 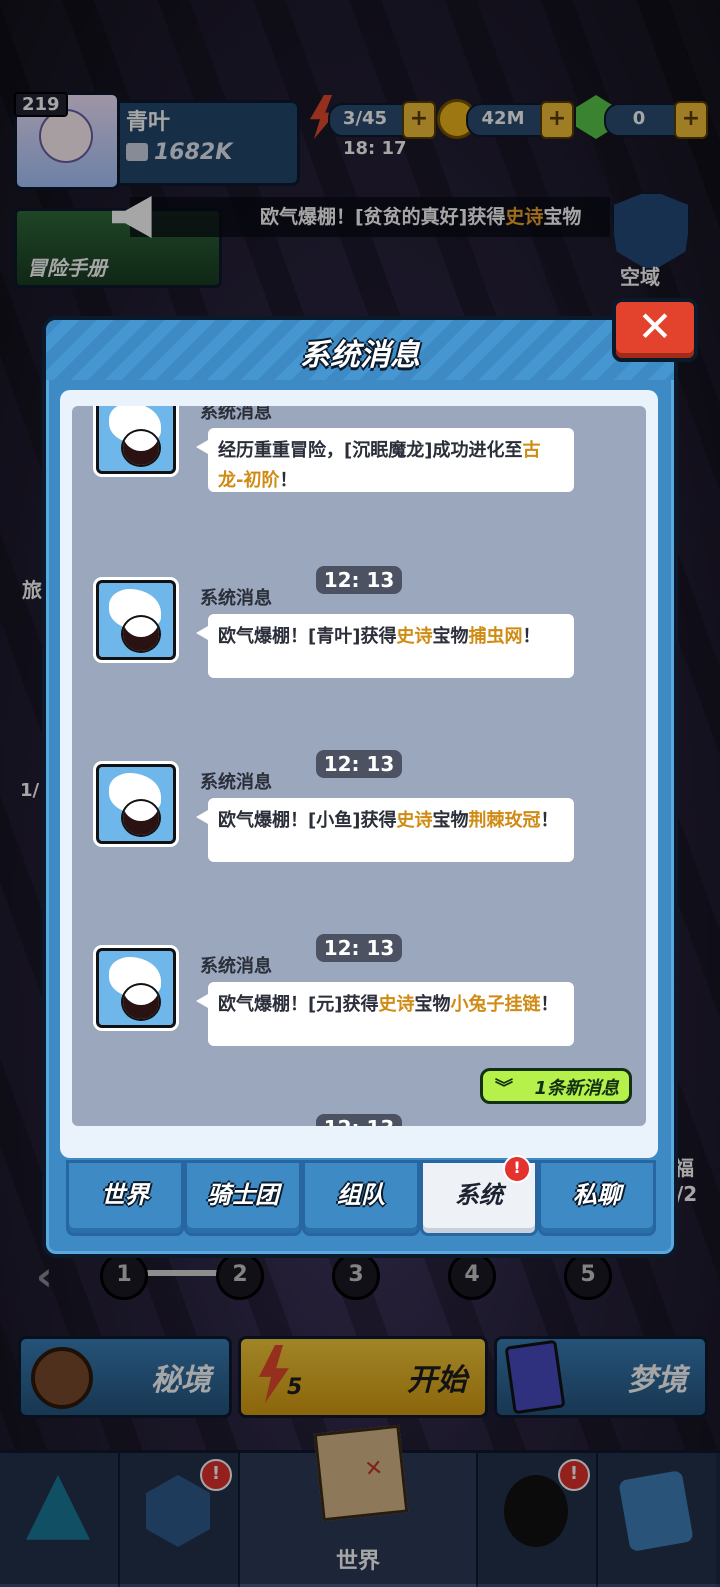 What do you see at coordinates (495, 636) in the screenshot?
I see `message-item-name: 捕虫网` at bounding box center [495, 636].